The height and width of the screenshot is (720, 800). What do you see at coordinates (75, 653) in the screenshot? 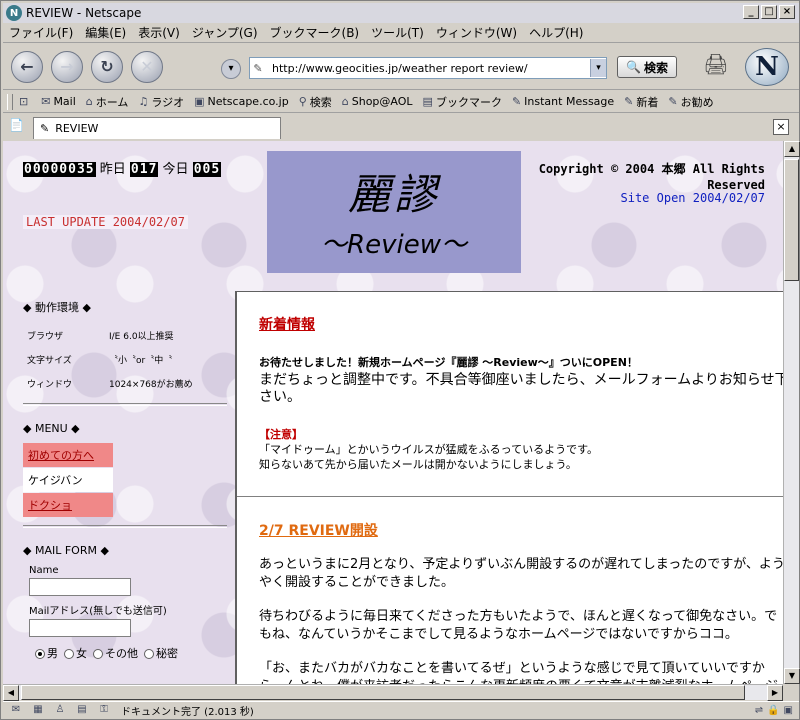
I see `radio-female: 女` at bounding box center [75, 653].